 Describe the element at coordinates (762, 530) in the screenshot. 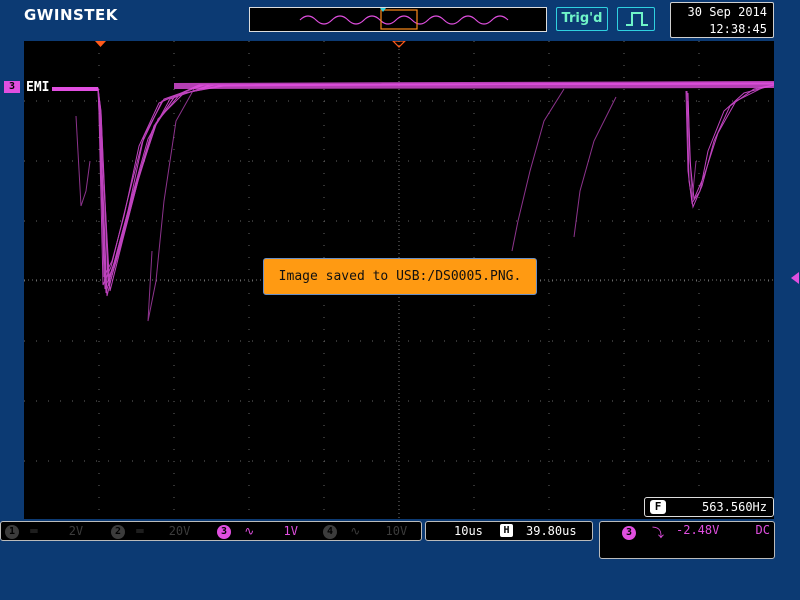

I see `trigger-coupling: DC` at that location.